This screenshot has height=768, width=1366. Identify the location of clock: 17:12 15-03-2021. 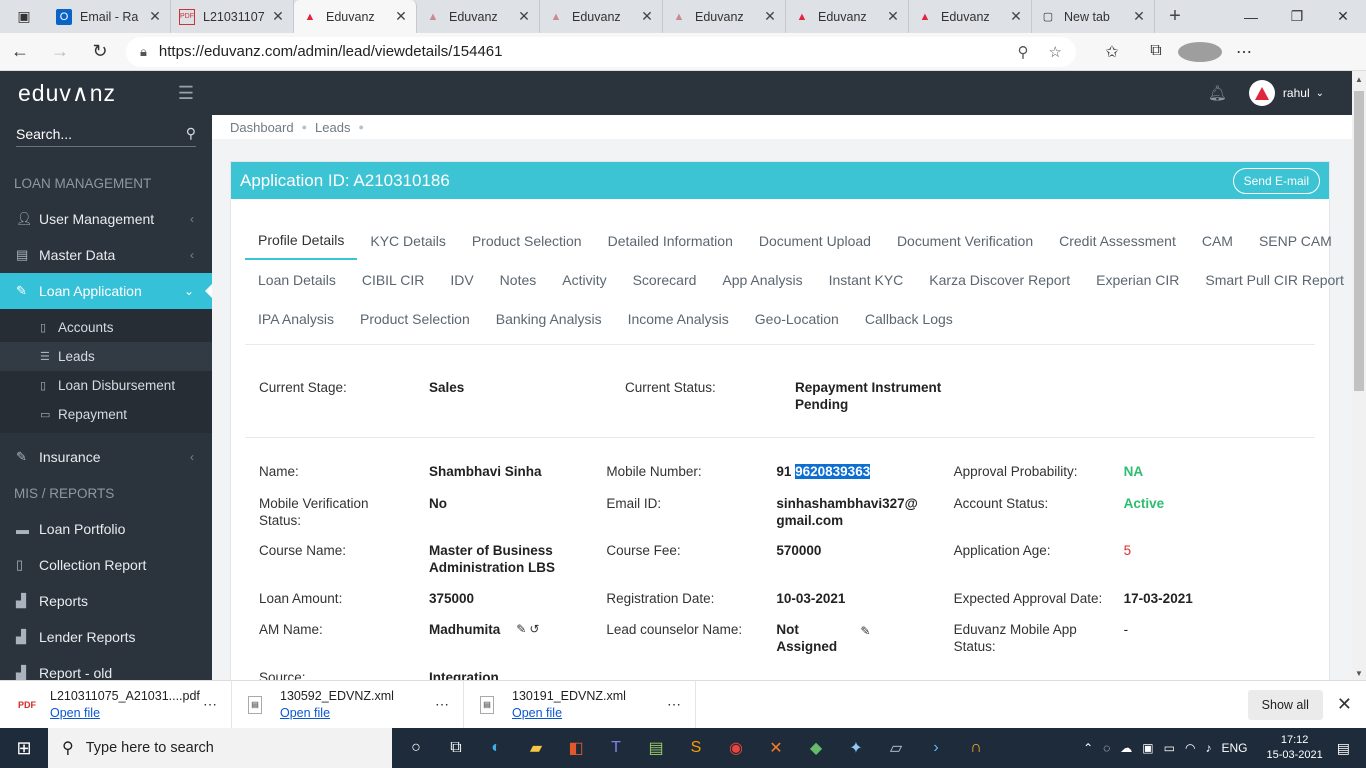
(1294, 748).